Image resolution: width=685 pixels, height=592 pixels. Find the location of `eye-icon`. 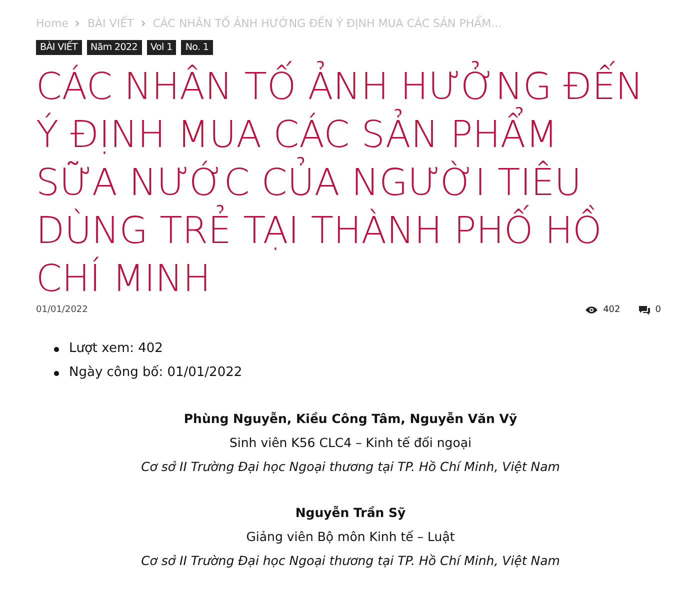

eye-icon is located at coordinates (591, 310).